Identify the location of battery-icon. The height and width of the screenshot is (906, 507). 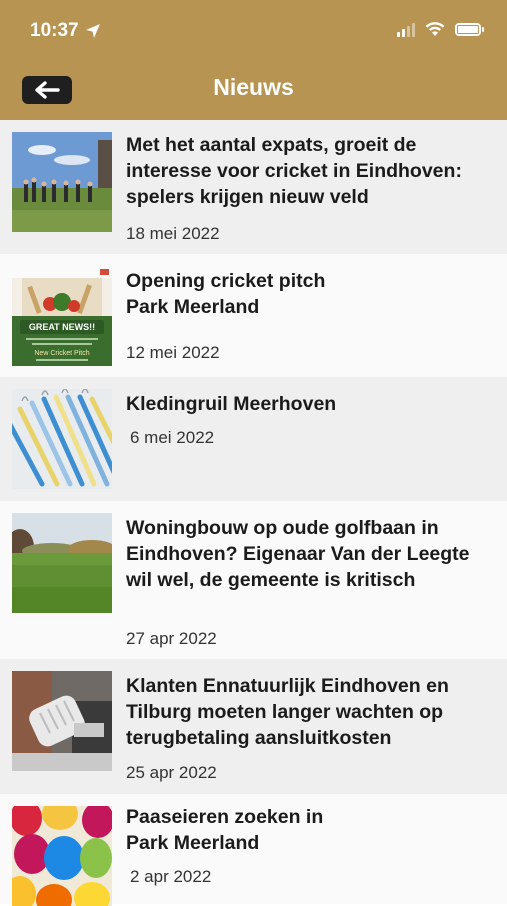
(469, 29).